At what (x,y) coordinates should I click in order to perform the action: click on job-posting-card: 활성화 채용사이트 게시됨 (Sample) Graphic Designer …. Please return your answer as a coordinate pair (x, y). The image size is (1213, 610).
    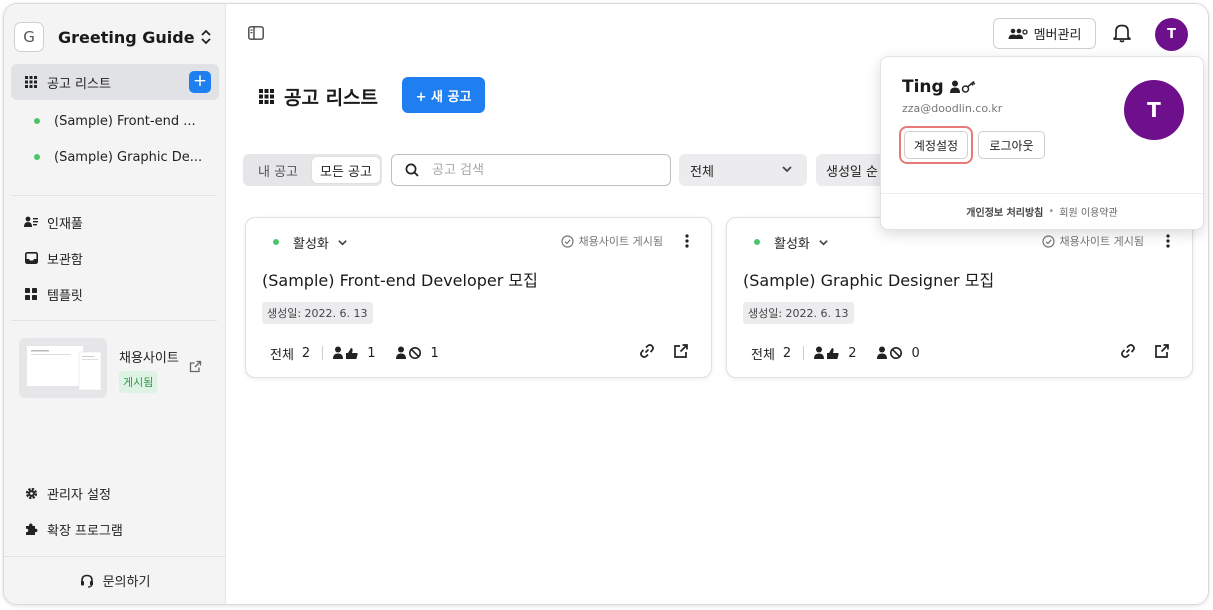
    Looking at the image, I should click on (959, 297).